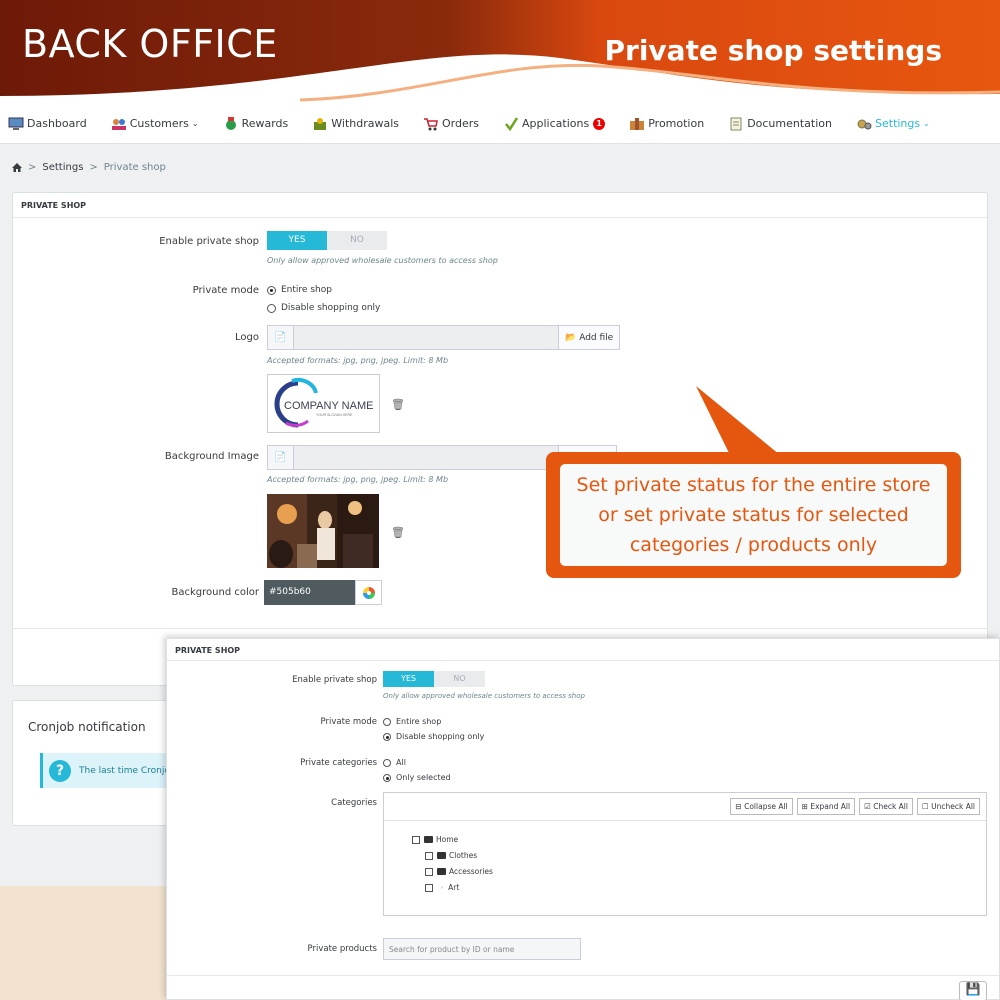  I want to click on radio-categories-all: All, so click(394, 762).